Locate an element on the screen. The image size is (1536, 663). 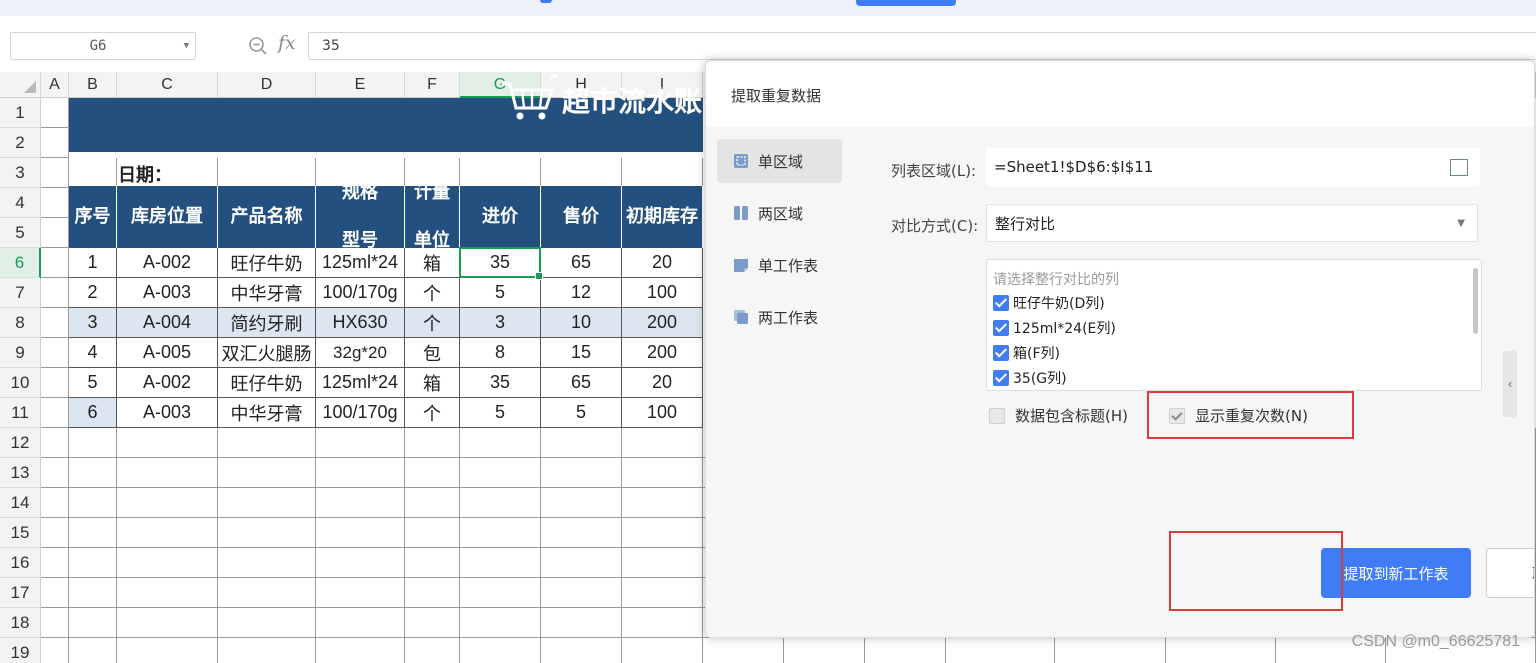
table-cell: 8 is located at coordinates (500, 353).